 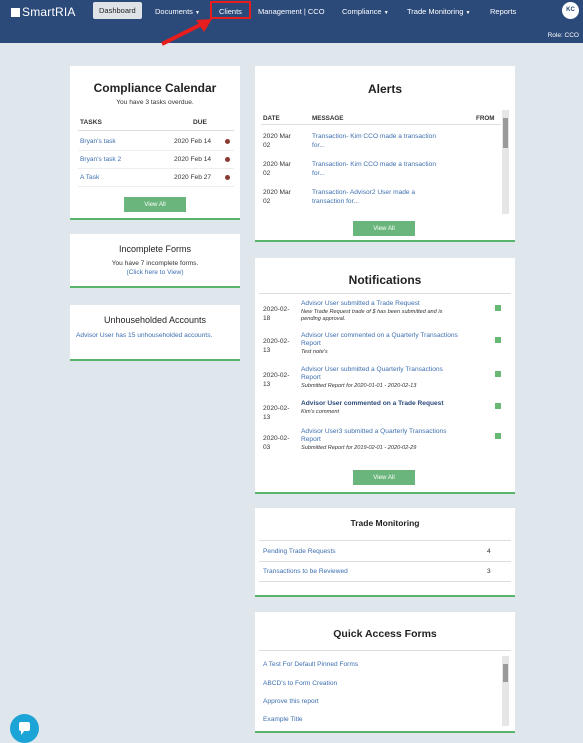 What do you see at coordinates (155, 88) in the screenshot?
I see `calendar-title: Compliance Calendar` at bounding box center [155, 88].